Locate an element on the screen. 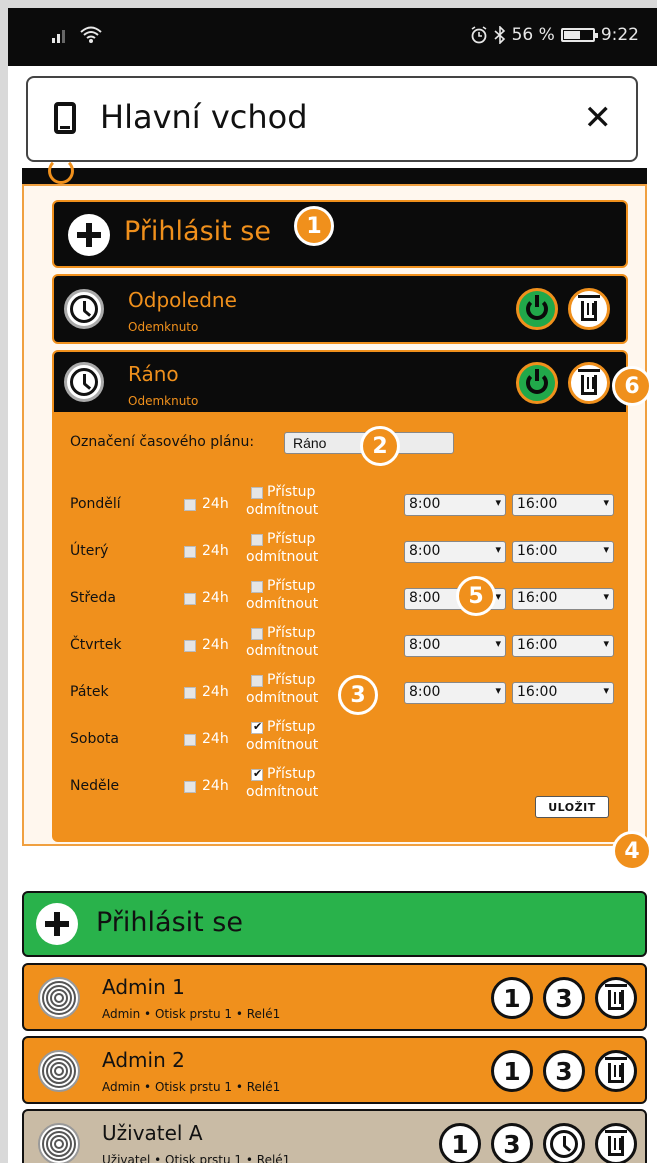 The width and height of the screenshot is (657, 1163). day-label: Čtvrtek is located at coordinates (96, 645).